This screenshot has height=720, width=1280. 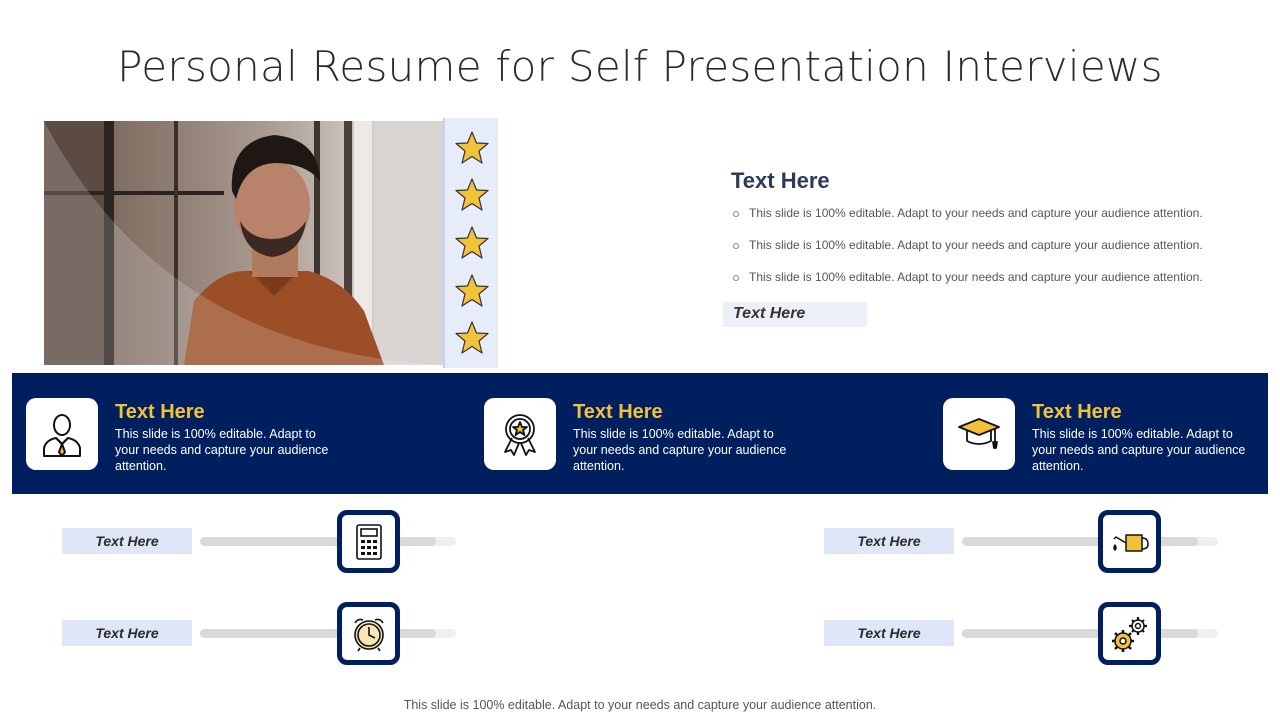 I want to click on award-badge-icon, so click(x=520, y=434).